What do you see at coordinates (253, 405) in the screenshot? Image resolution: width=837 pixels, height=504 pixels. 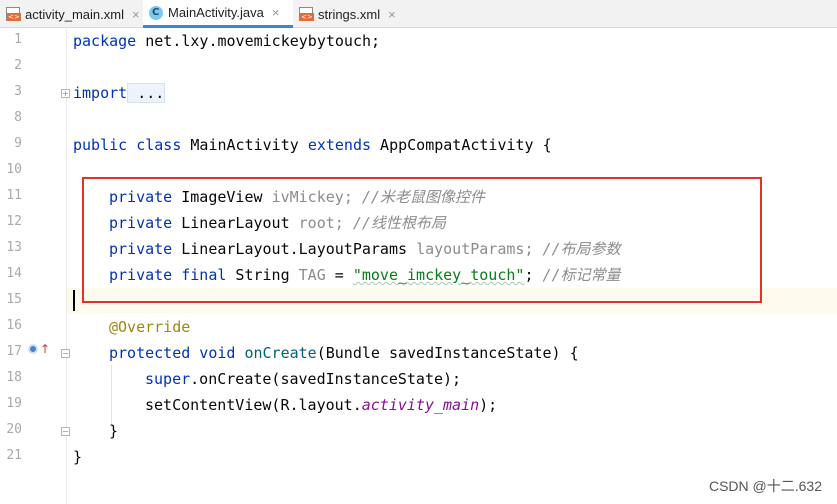 I see `method-call: setContentView(R.layout.` at bounding box center [253, 405].